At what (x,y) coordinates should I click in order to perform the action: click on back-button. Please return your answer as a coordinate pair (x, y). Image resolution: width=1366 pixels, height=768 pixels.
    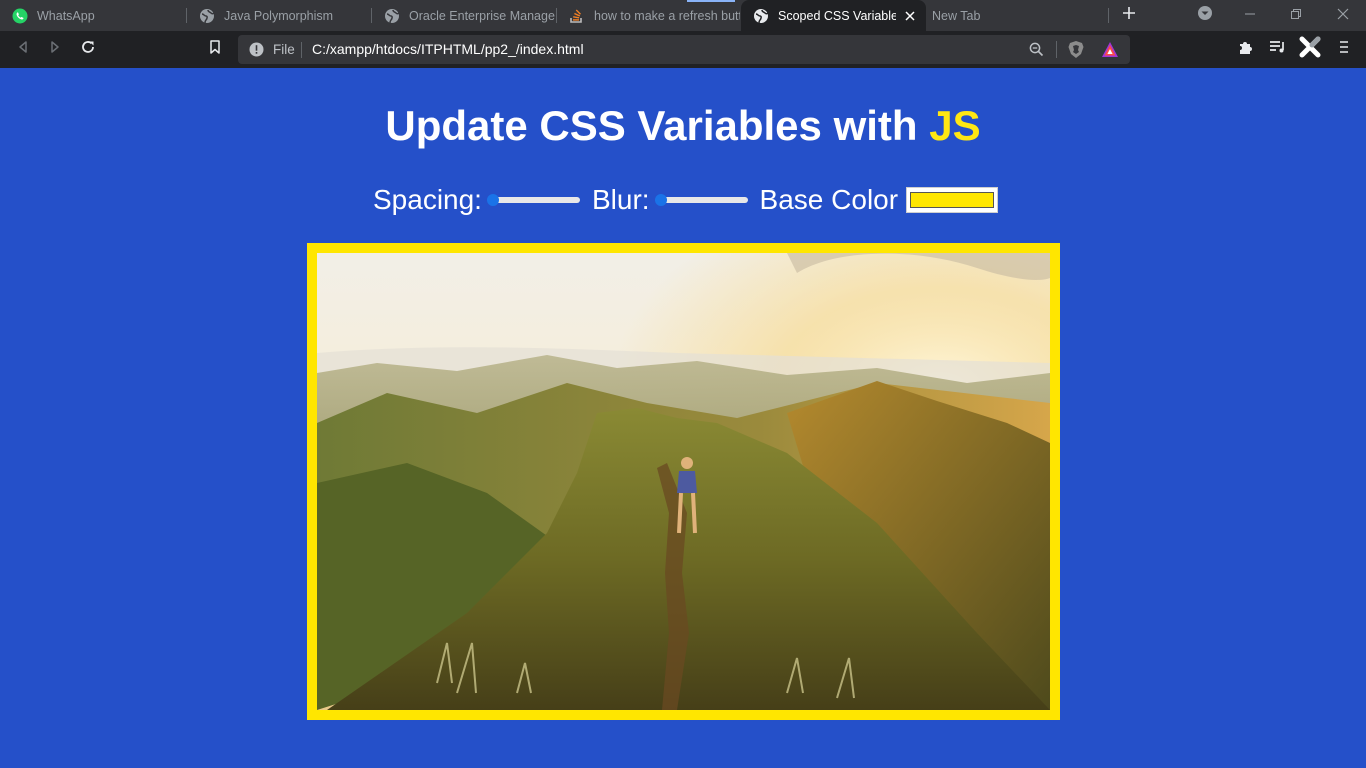
    Looking at the image, I should click on (23, 49).